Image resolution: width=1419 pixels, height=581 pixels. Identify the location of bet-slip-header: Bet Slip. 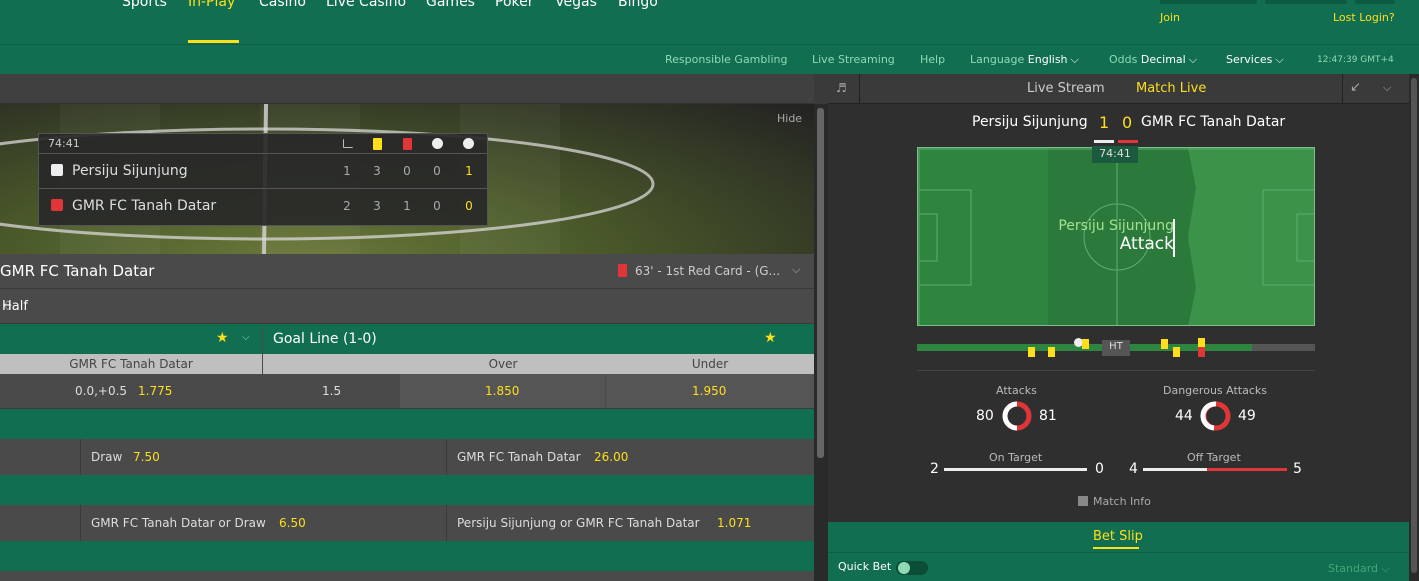
(1118, 537).